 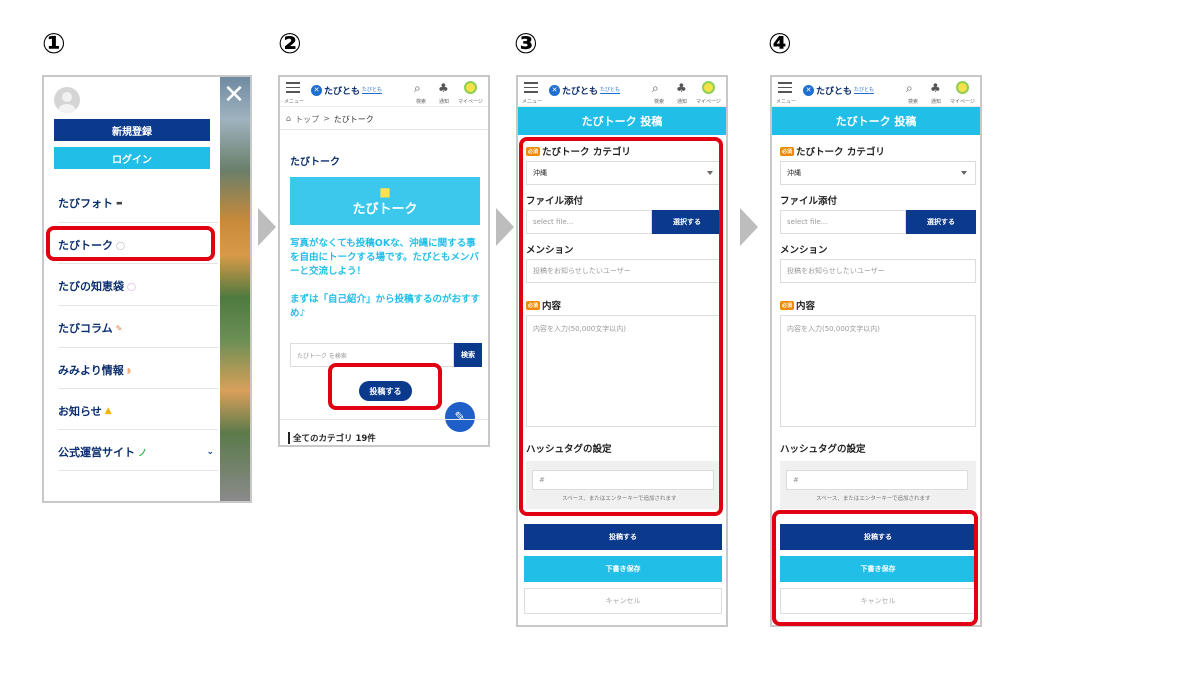 I want to click on chevron-down-icon, so click(x=964, y=173).